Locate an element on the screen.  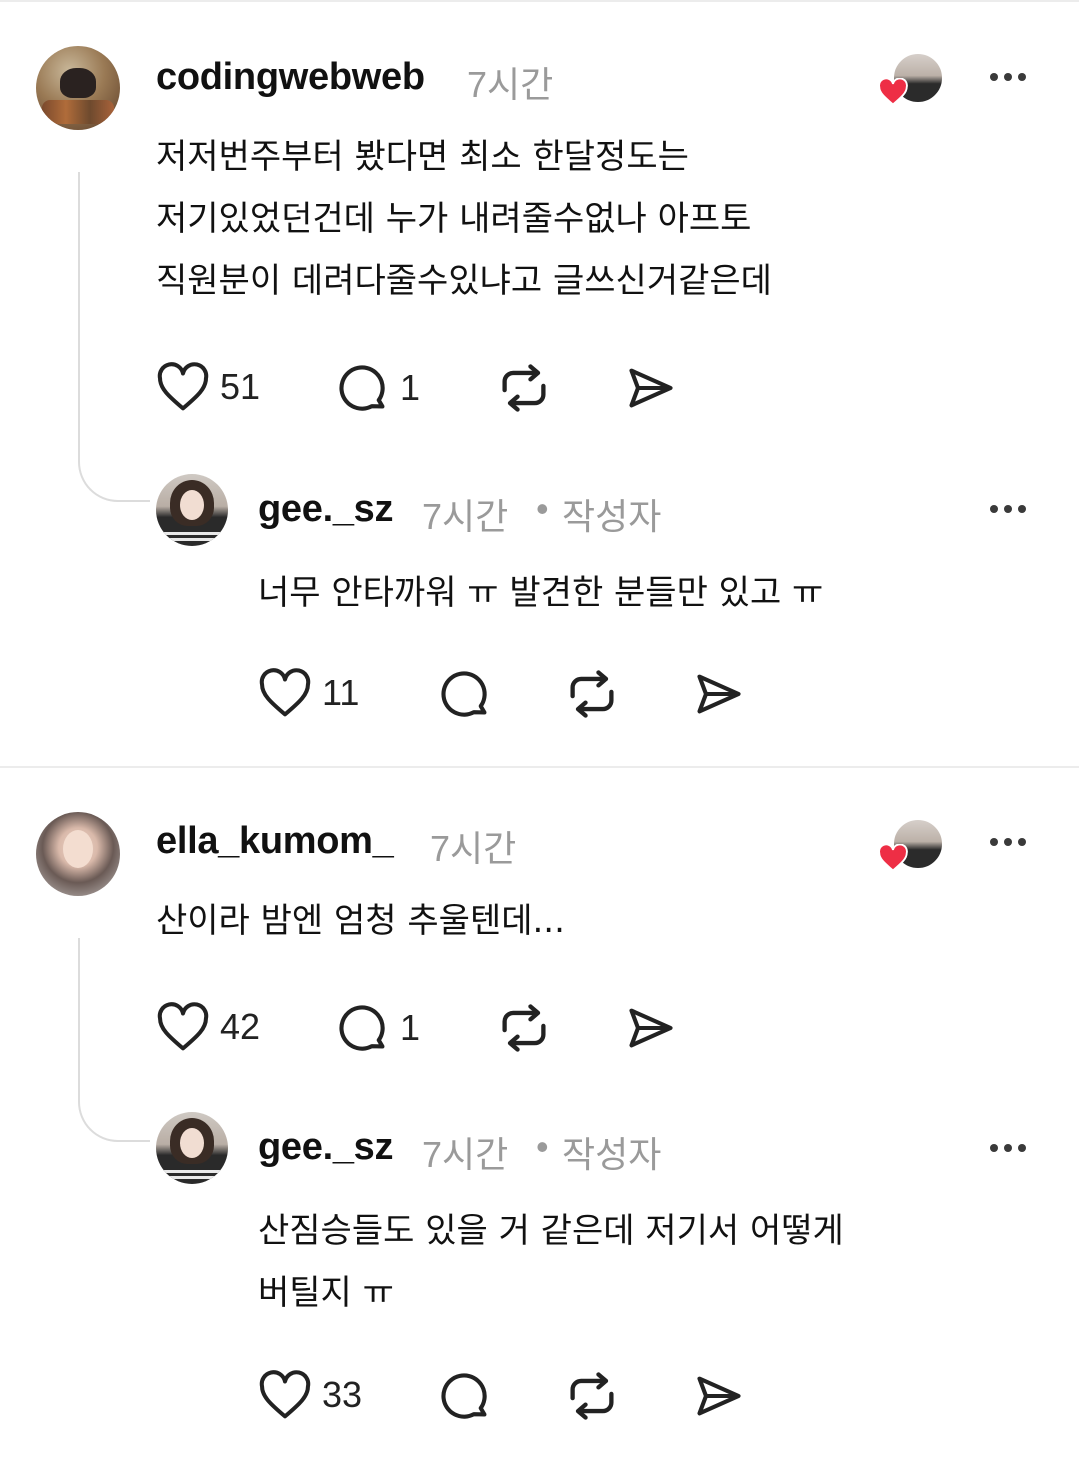
like-button: 11 is located at coordinates (308, 693).